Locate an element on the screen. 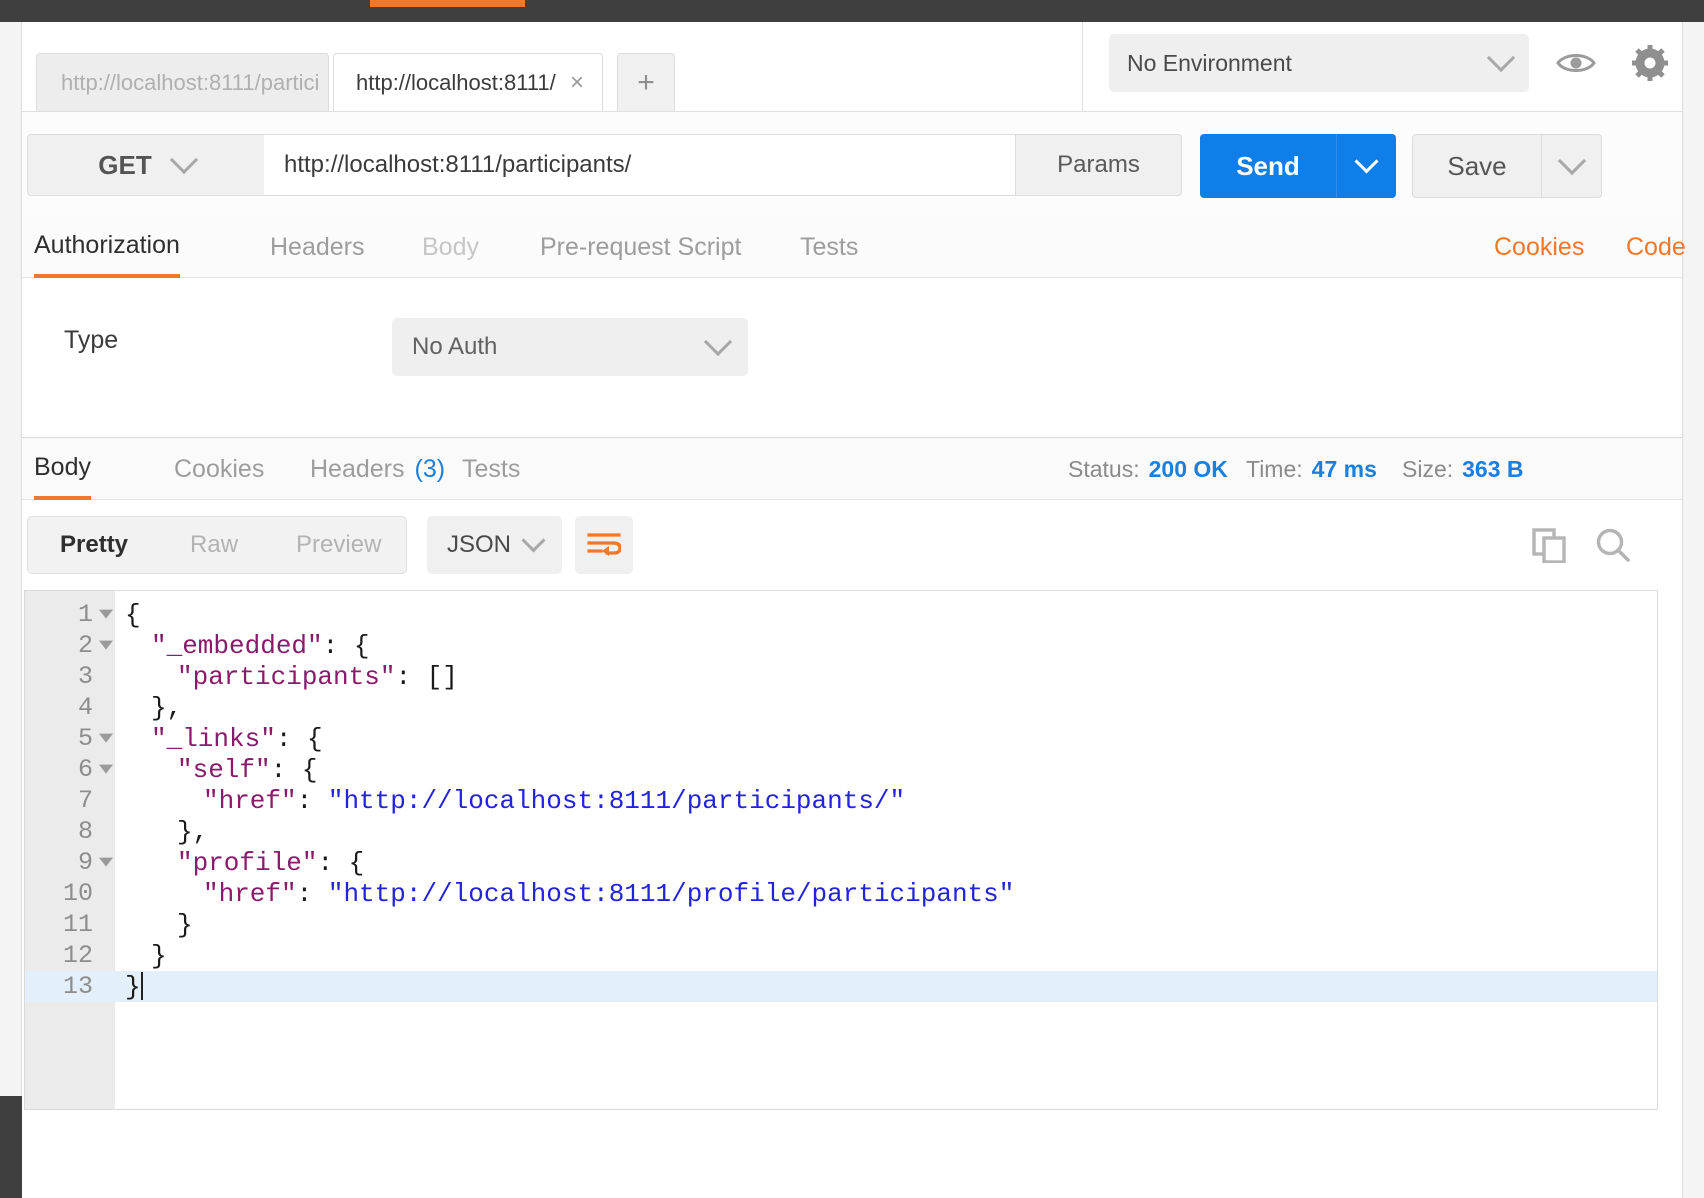 The height and width of the screenshot is (1198, 1704). tab-tests-label: Tests is located at coordinates (829, 246).